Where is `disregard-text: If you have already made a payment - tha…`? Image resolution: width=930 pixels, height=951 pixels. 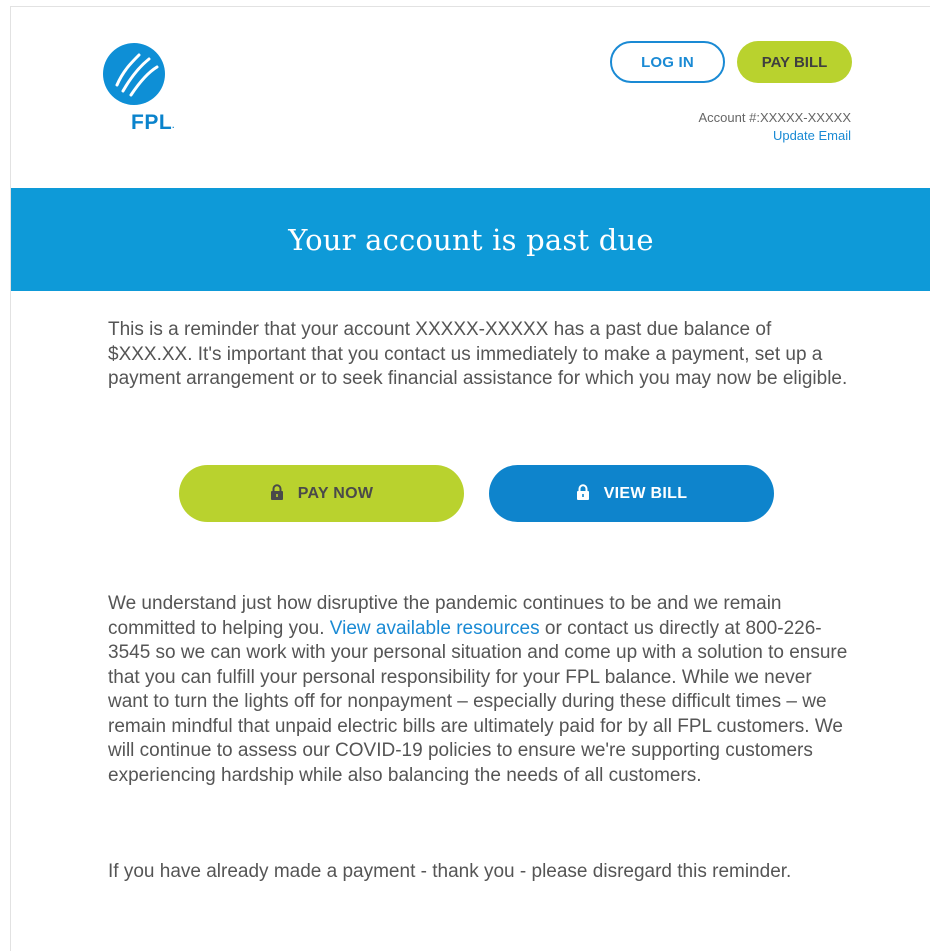
disregard-text: If you have already made a payment - tha… is located at coordinates (450, 871).